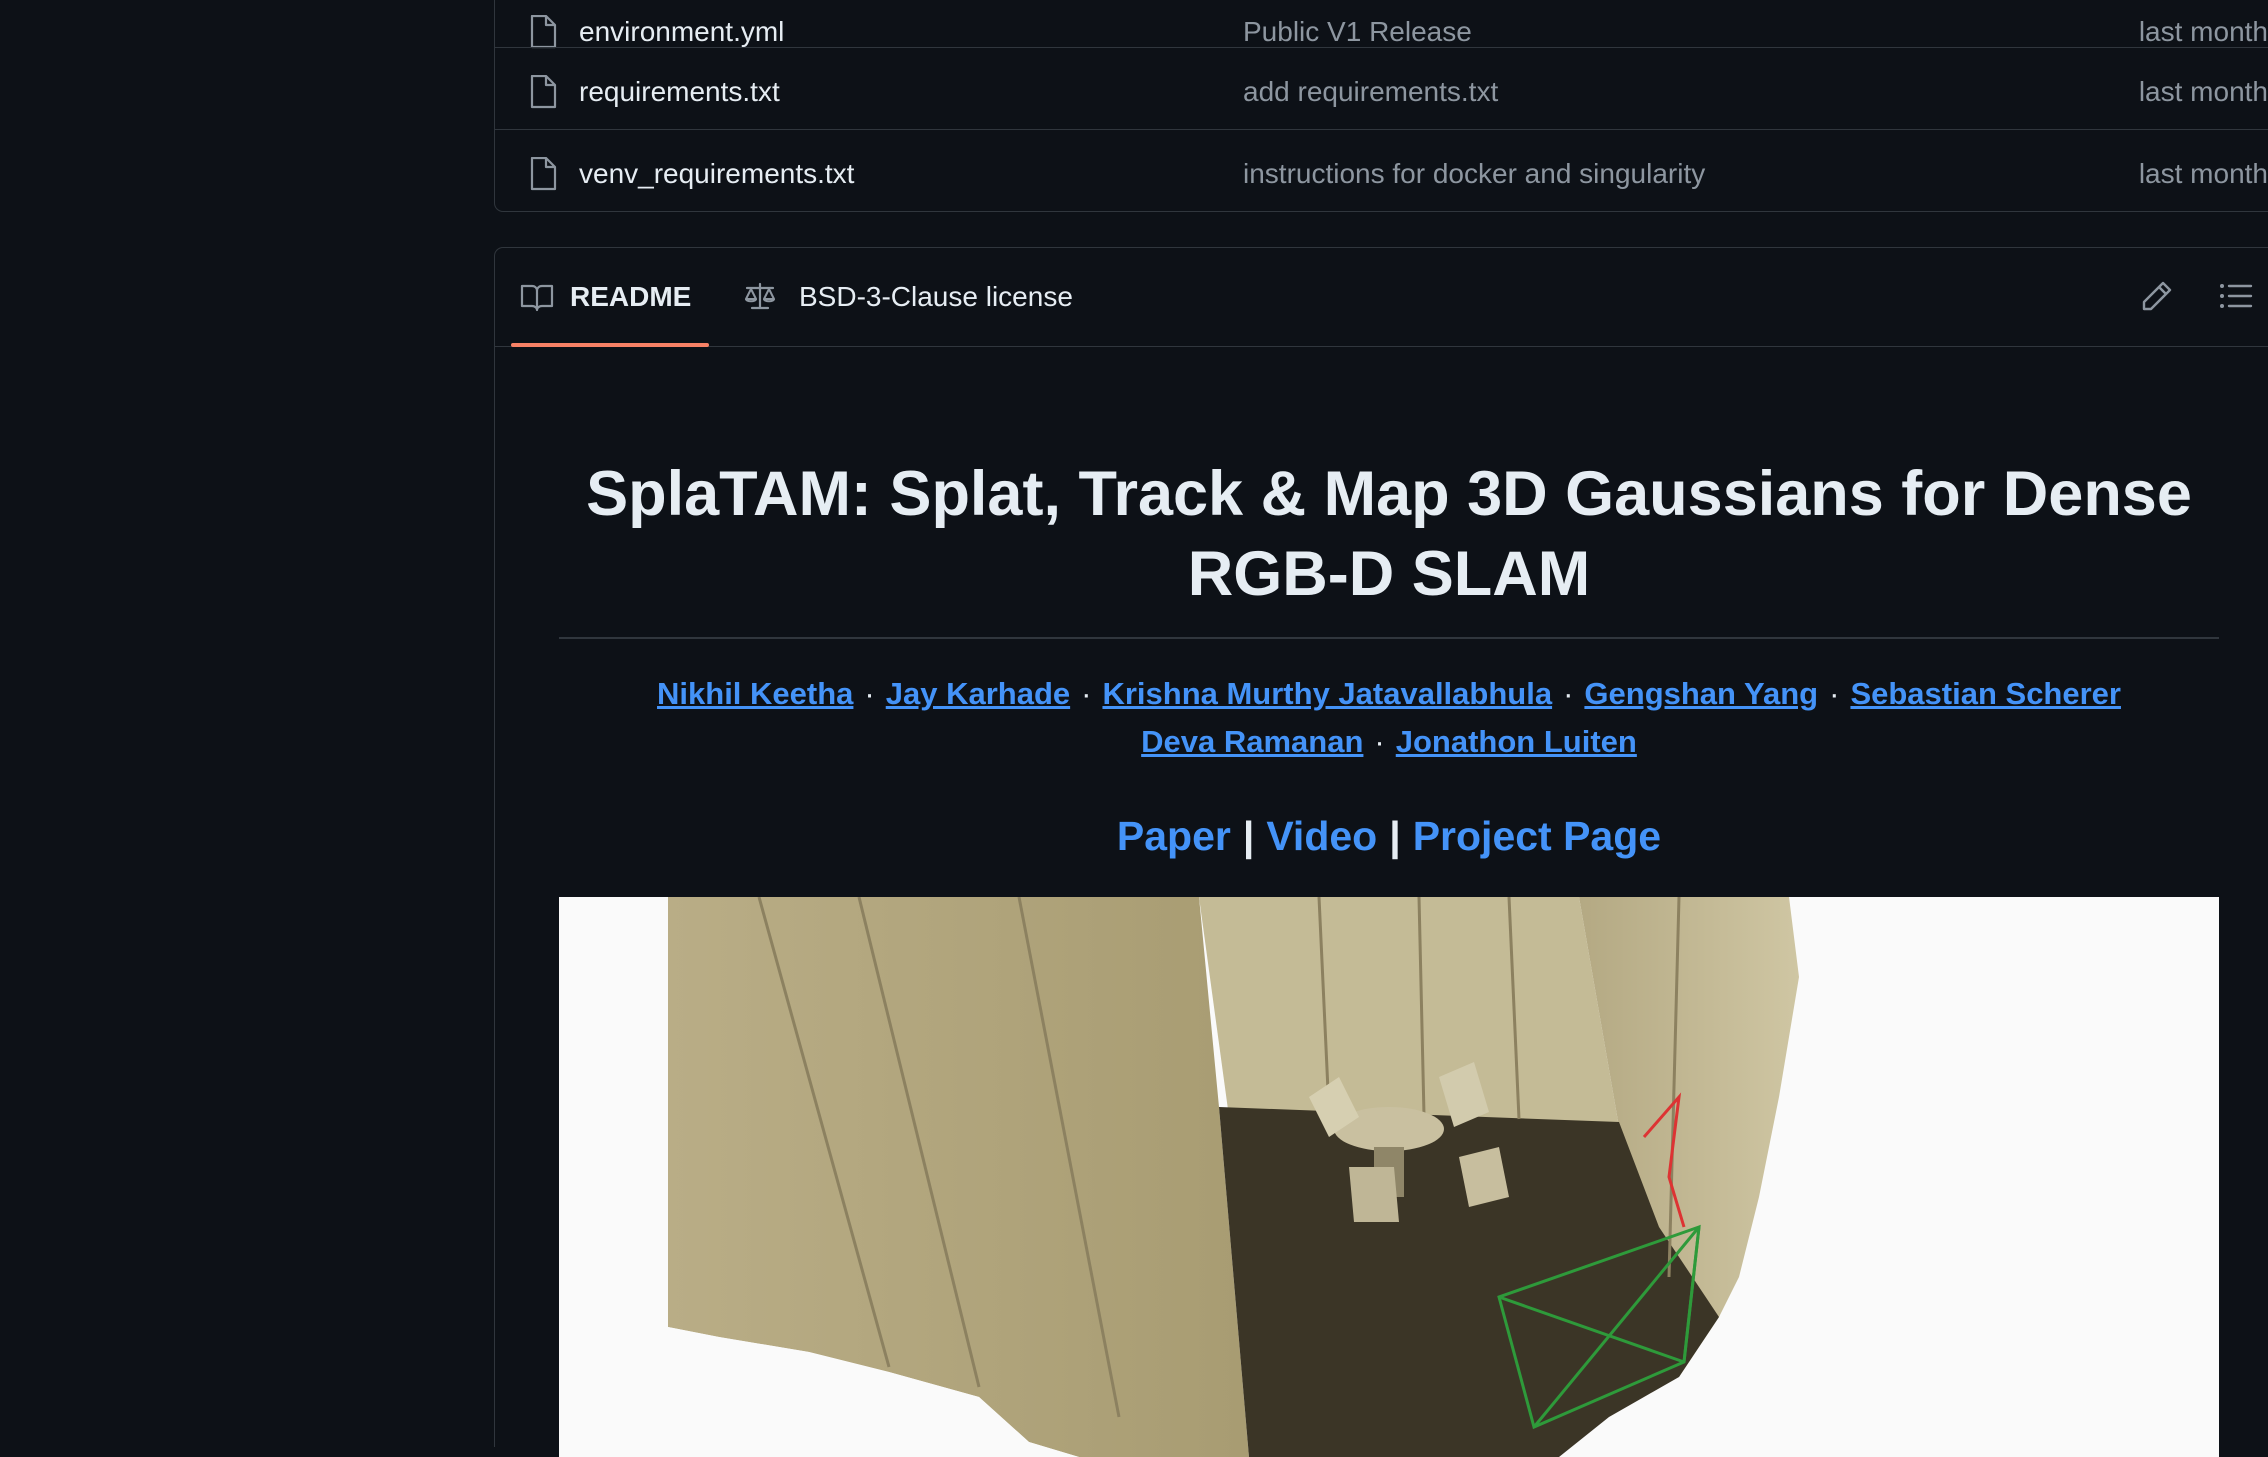 The image size is (2268, 1457). What do you see at coordinates (1174, 836) in the screenshot?
I see `paper-link: Paper` at bounding box center [1174, 836].